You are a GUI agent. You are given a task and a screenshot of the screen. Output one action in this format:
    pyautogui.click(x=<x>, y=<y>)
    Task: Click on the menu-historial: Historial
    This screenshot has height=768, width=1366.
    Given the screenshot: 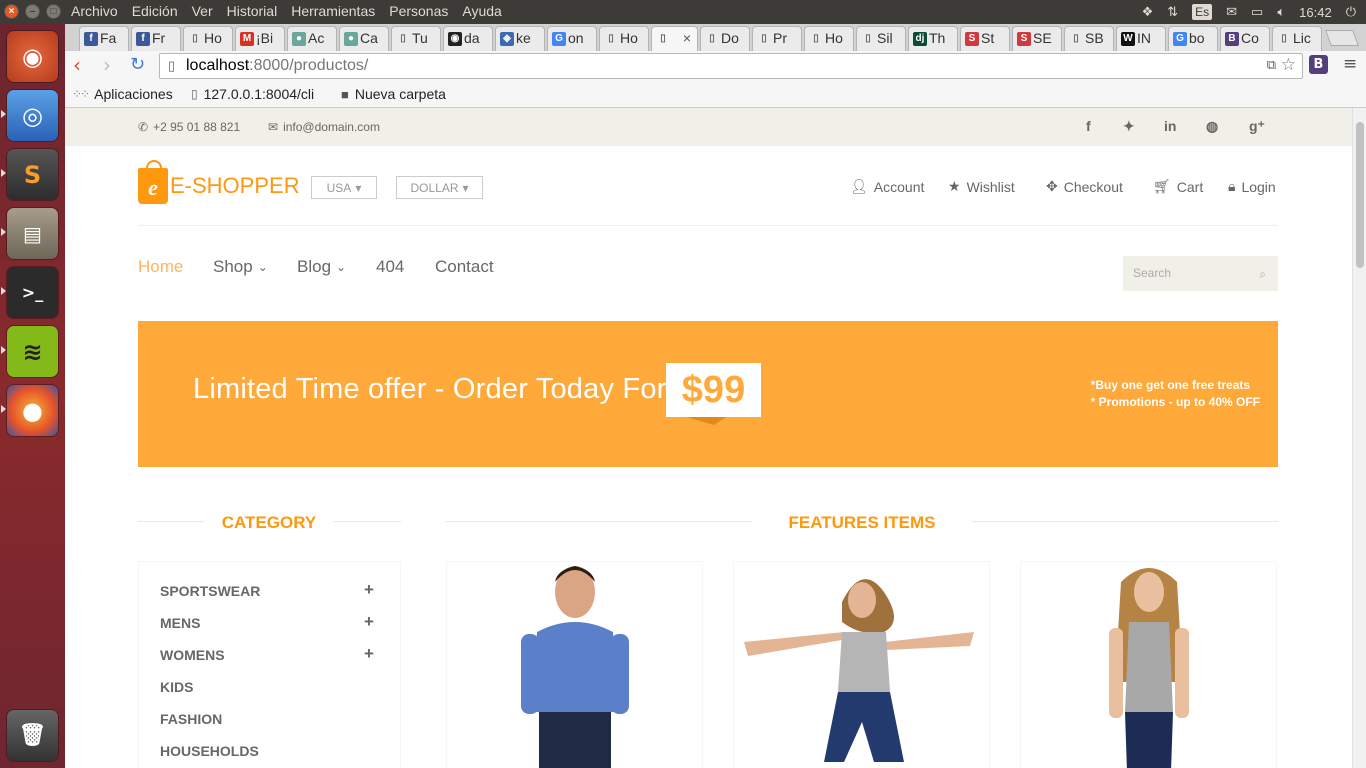 What is the action you would take?
    pyautogui.click(x=252, y=11)
    